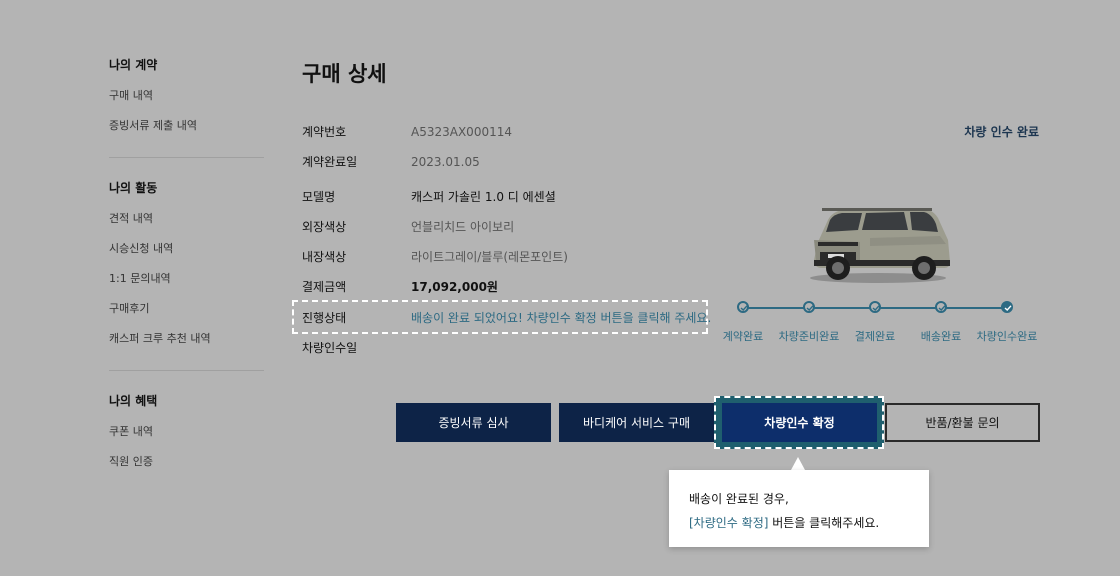 This screenshot has height=576, width=1120. Describe the element at coordinates (186, 249) in the screenshot. I see `sidebar-item-test-drive: 시승신청 내역` at that location.